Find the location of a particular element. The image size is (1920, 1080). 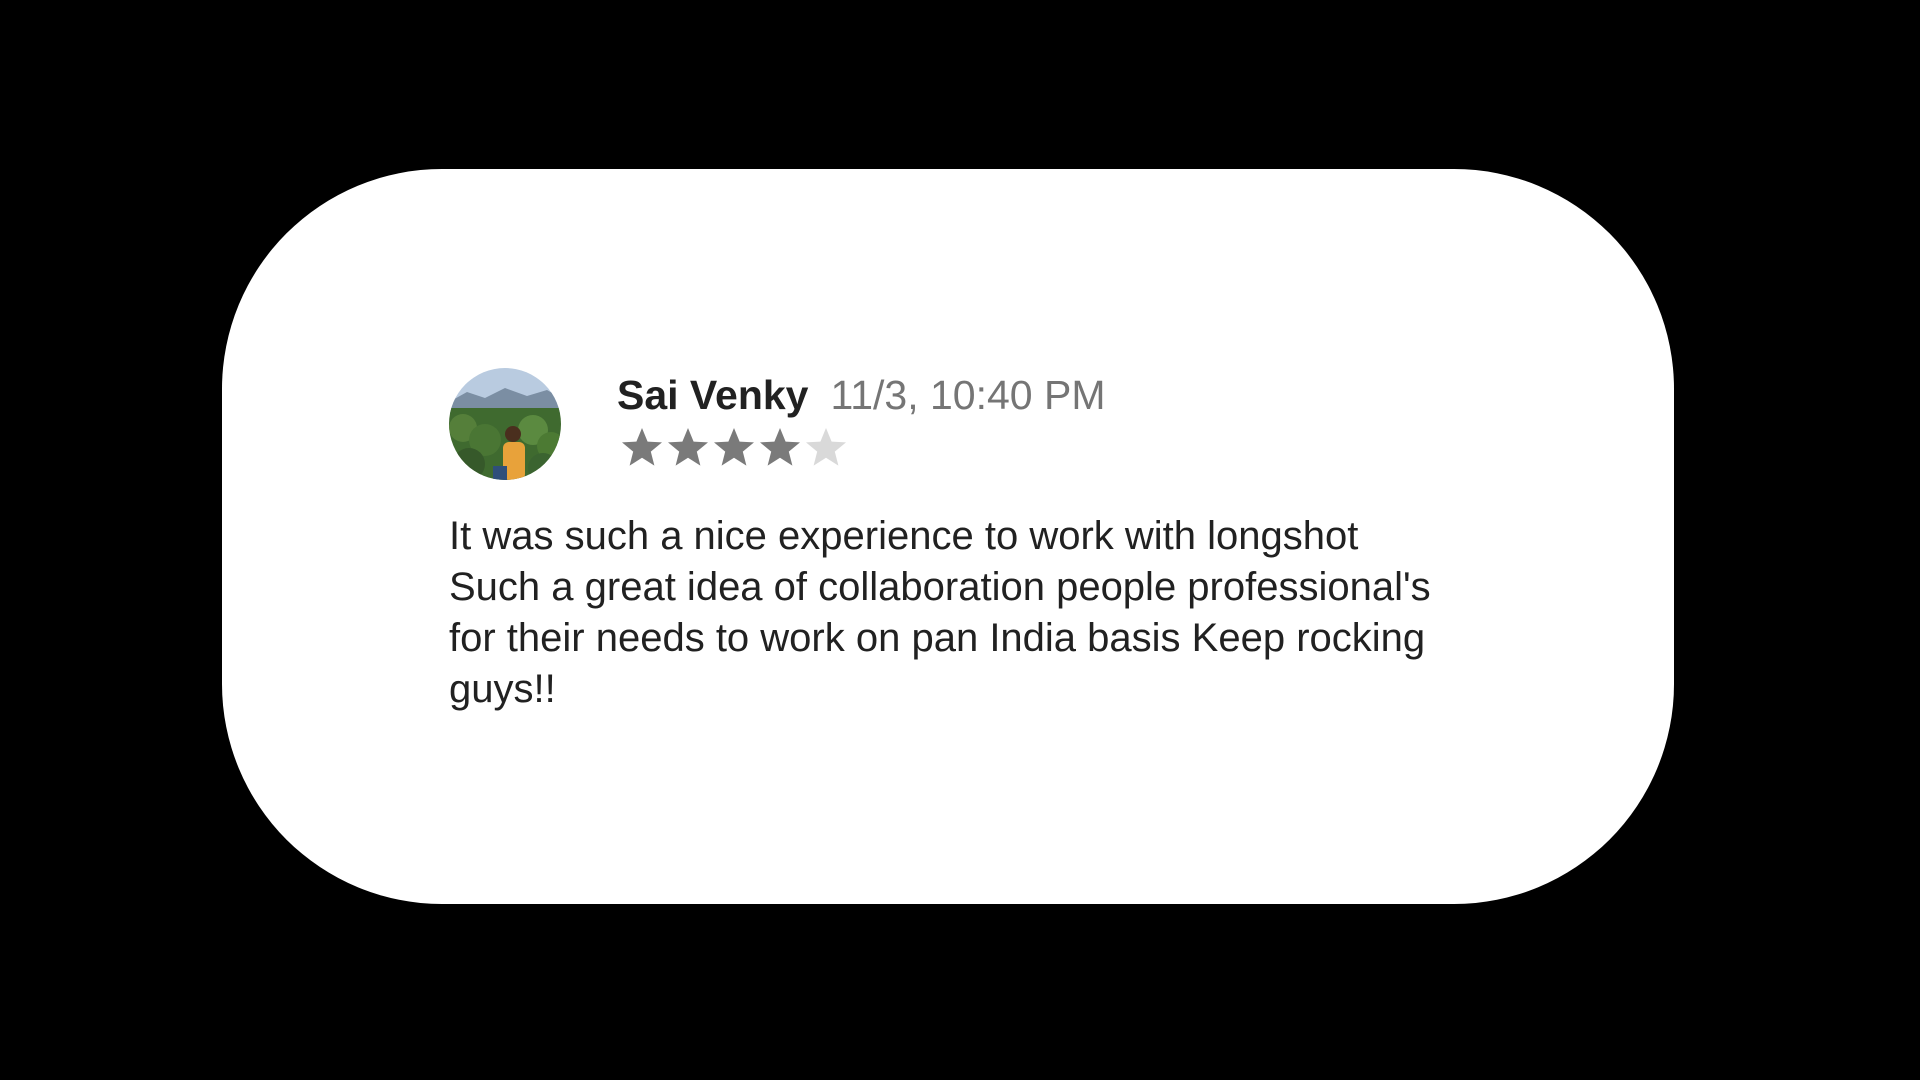

review-date: 11/3, 10:40 PM is located at coordinates (968, 395).